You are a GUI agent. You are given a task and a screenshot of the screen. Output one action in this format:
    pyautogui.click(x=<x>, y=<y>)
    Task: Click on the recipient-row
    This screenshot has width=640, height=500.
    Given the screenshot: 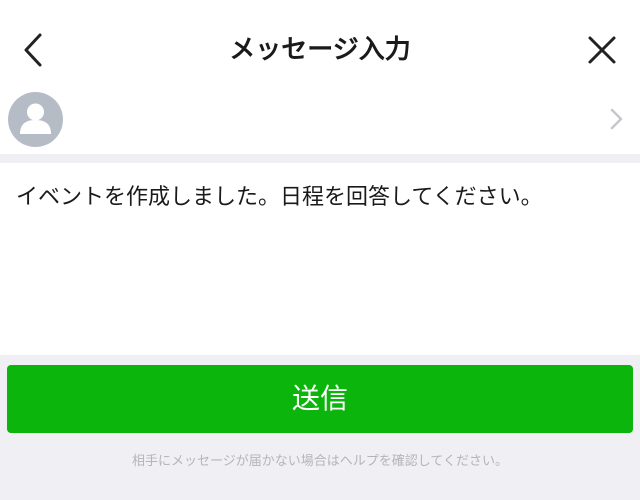 What is the action you would take?
    pyautogui.click(x=320, y=118)
    